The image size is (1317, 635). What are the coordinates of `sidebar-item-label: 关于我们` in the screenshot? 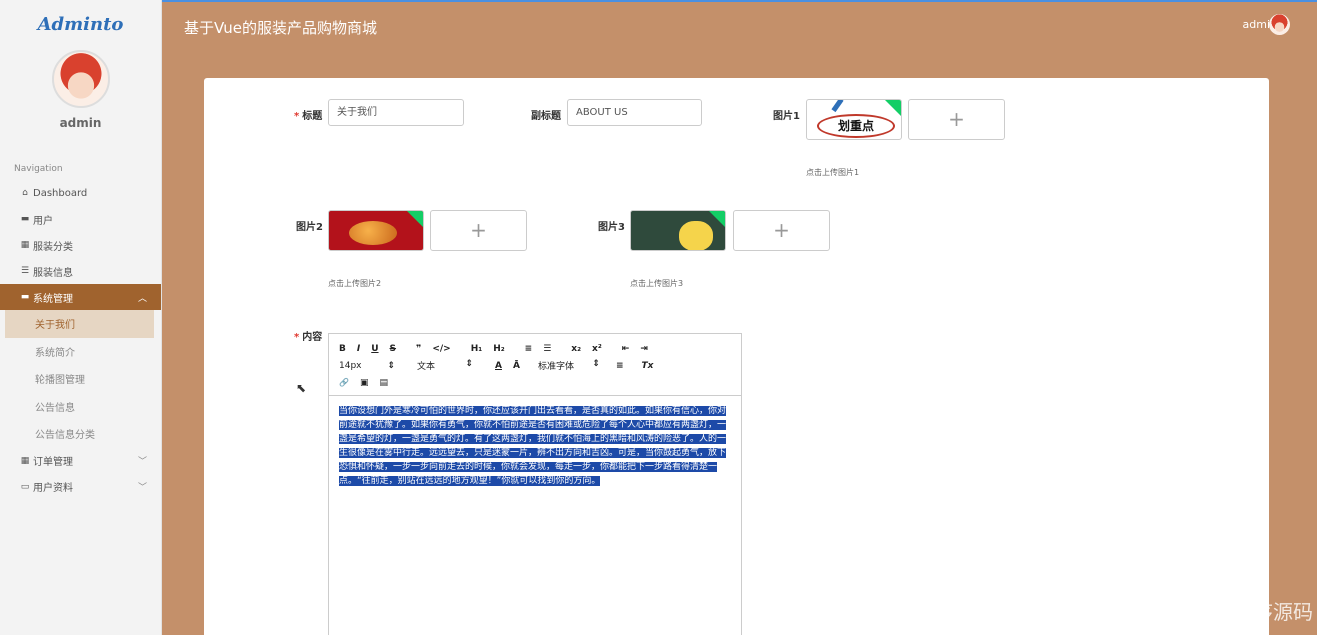 It's located at (55, 326).